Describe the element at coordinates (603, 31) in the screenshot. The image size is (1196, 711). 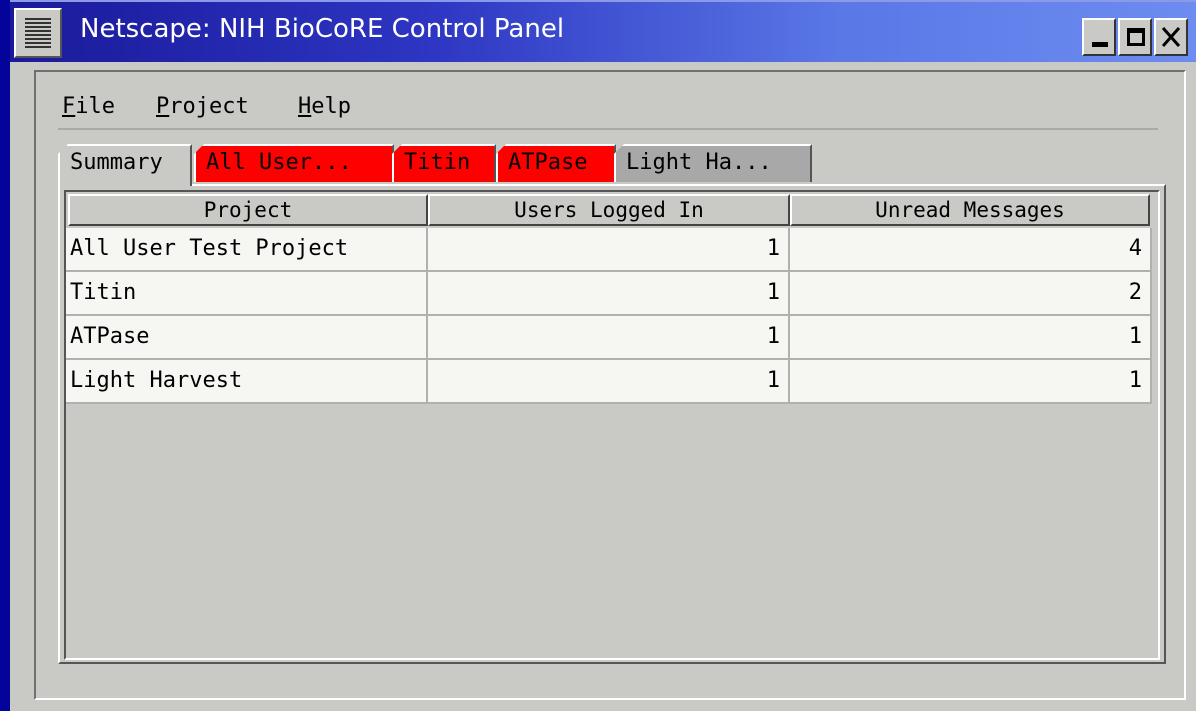
I see `title-bar: Netscape: NIH BioCoRE Control Panel` at that location.